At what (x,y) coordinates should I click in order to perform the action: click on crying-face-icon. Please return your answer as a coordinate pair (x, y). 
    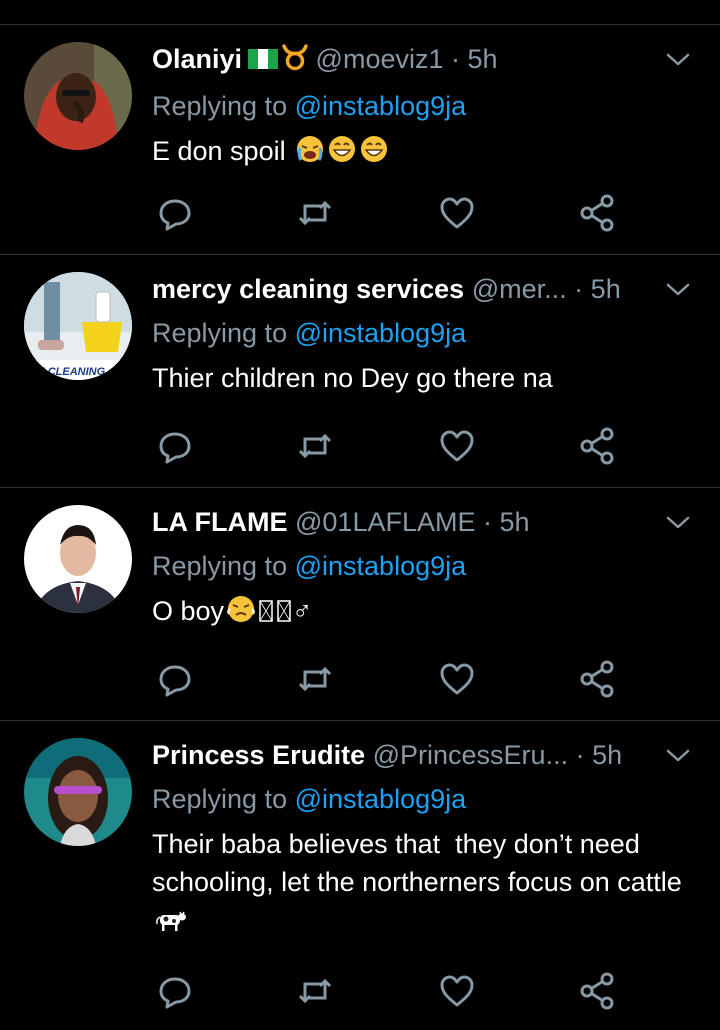
    Looking at the image, I should click on (310, 154).